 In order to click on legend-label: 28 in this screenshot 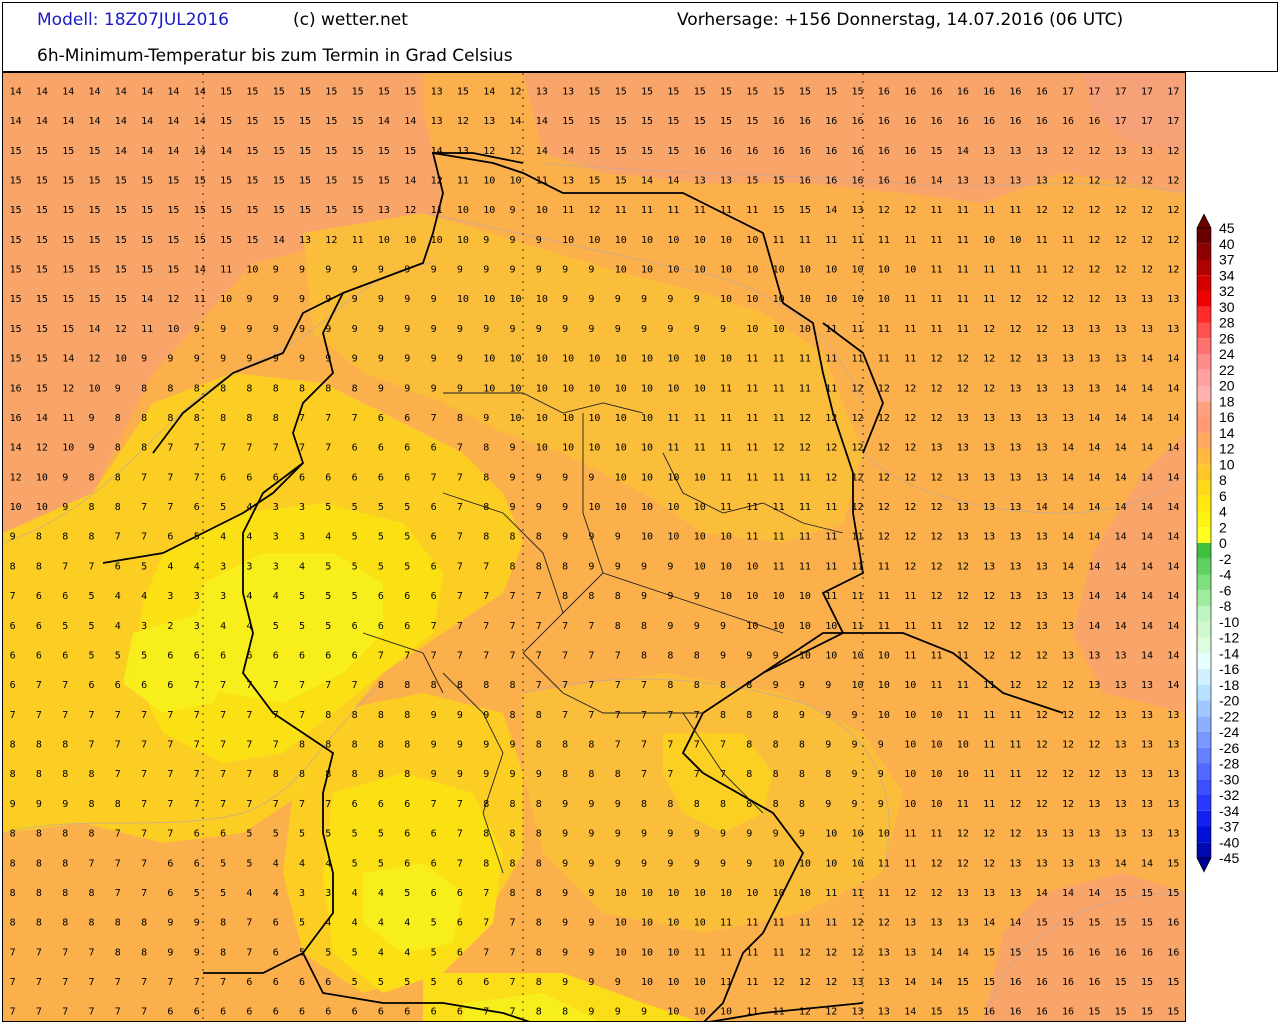, I will do `click(1227, 323)`.